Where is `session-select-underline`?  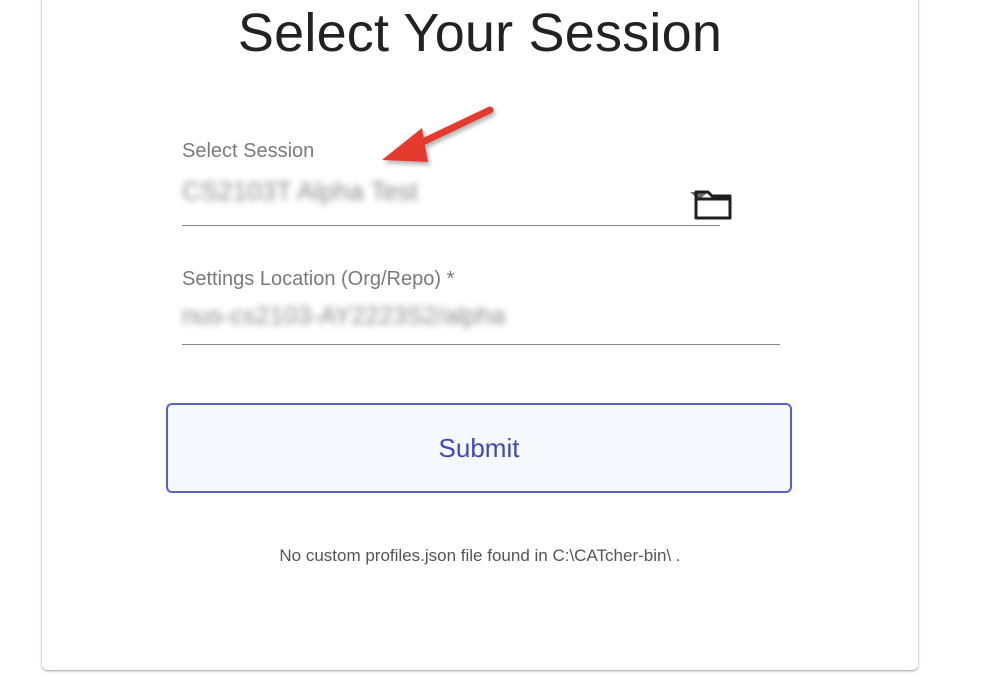 session-select-underline is located at coordinates (451, 225).